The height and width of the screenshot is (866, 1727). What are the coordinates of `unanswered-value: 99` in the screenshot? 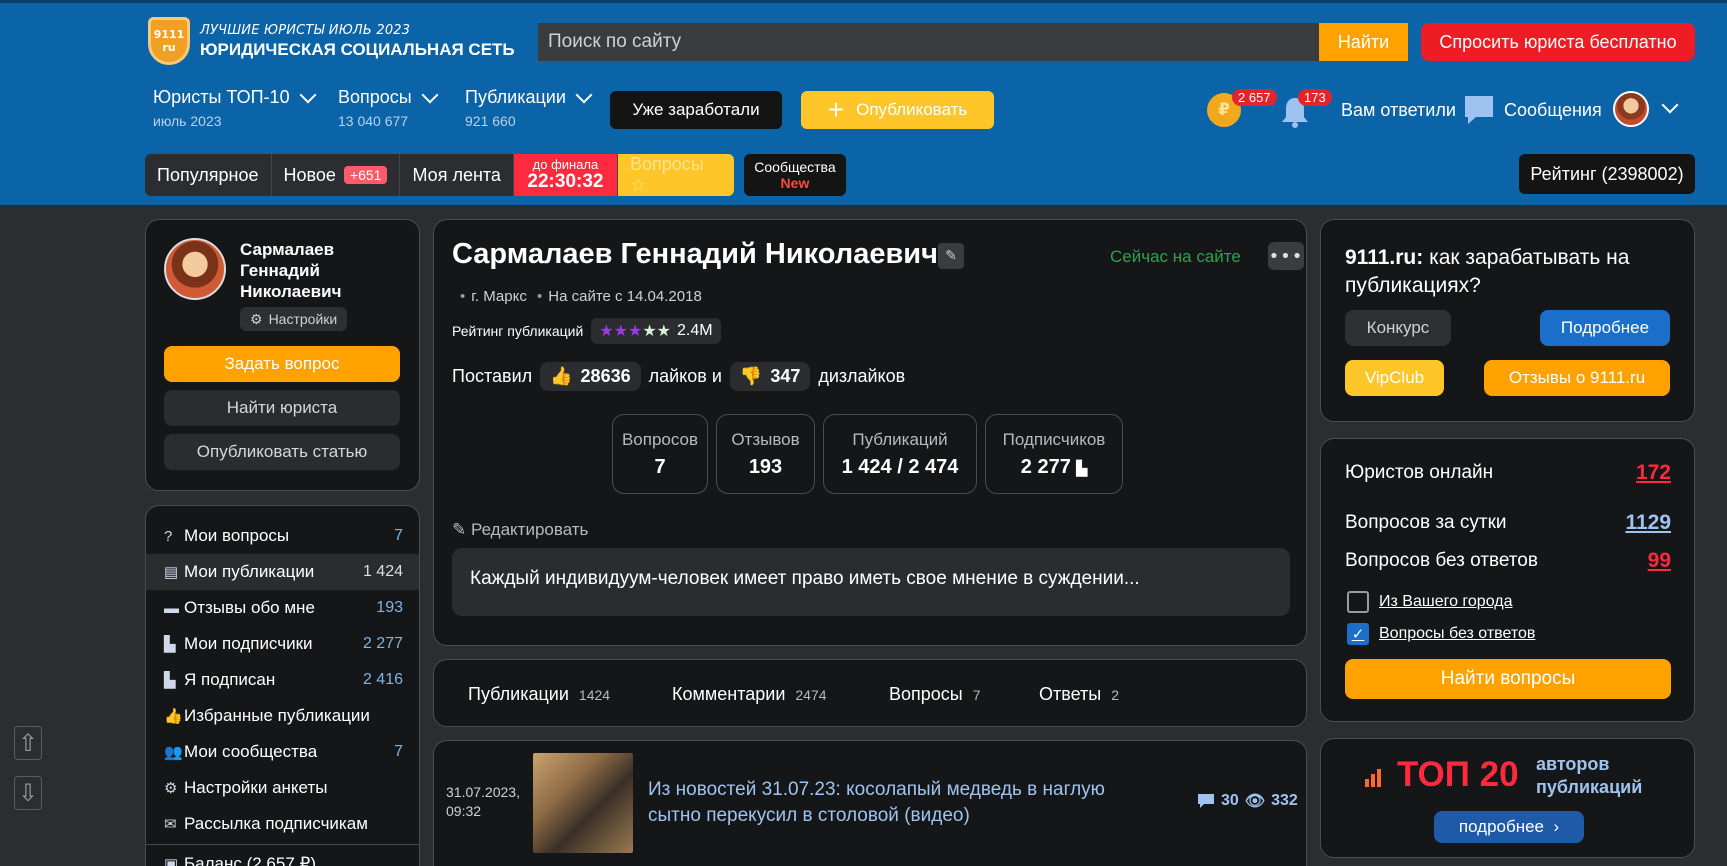 It's located at (1659, 561).